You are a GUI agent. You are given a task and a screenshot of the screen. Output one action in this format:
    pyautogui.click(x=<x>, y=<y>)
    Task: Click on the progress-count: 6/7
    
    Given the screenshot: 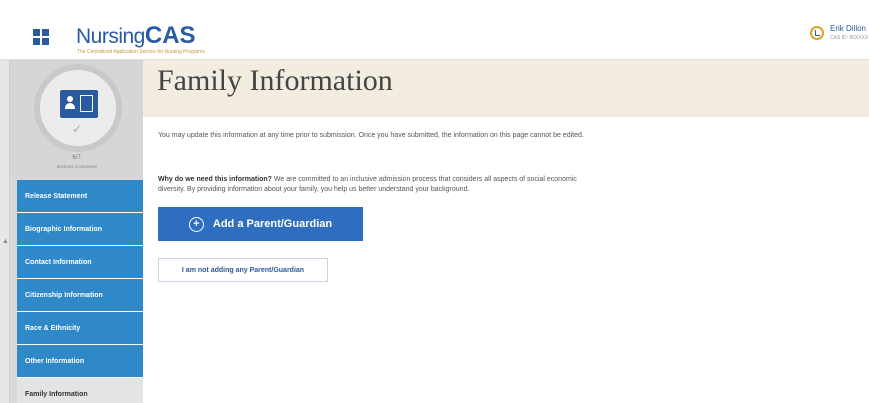 What is the action you would take?
    pyautogui.click(x=76, y=158)
    